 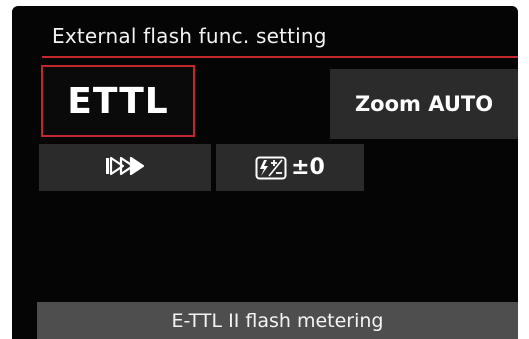 I want to click on page-title: External flash func. setting, so click(x=189, y=36).